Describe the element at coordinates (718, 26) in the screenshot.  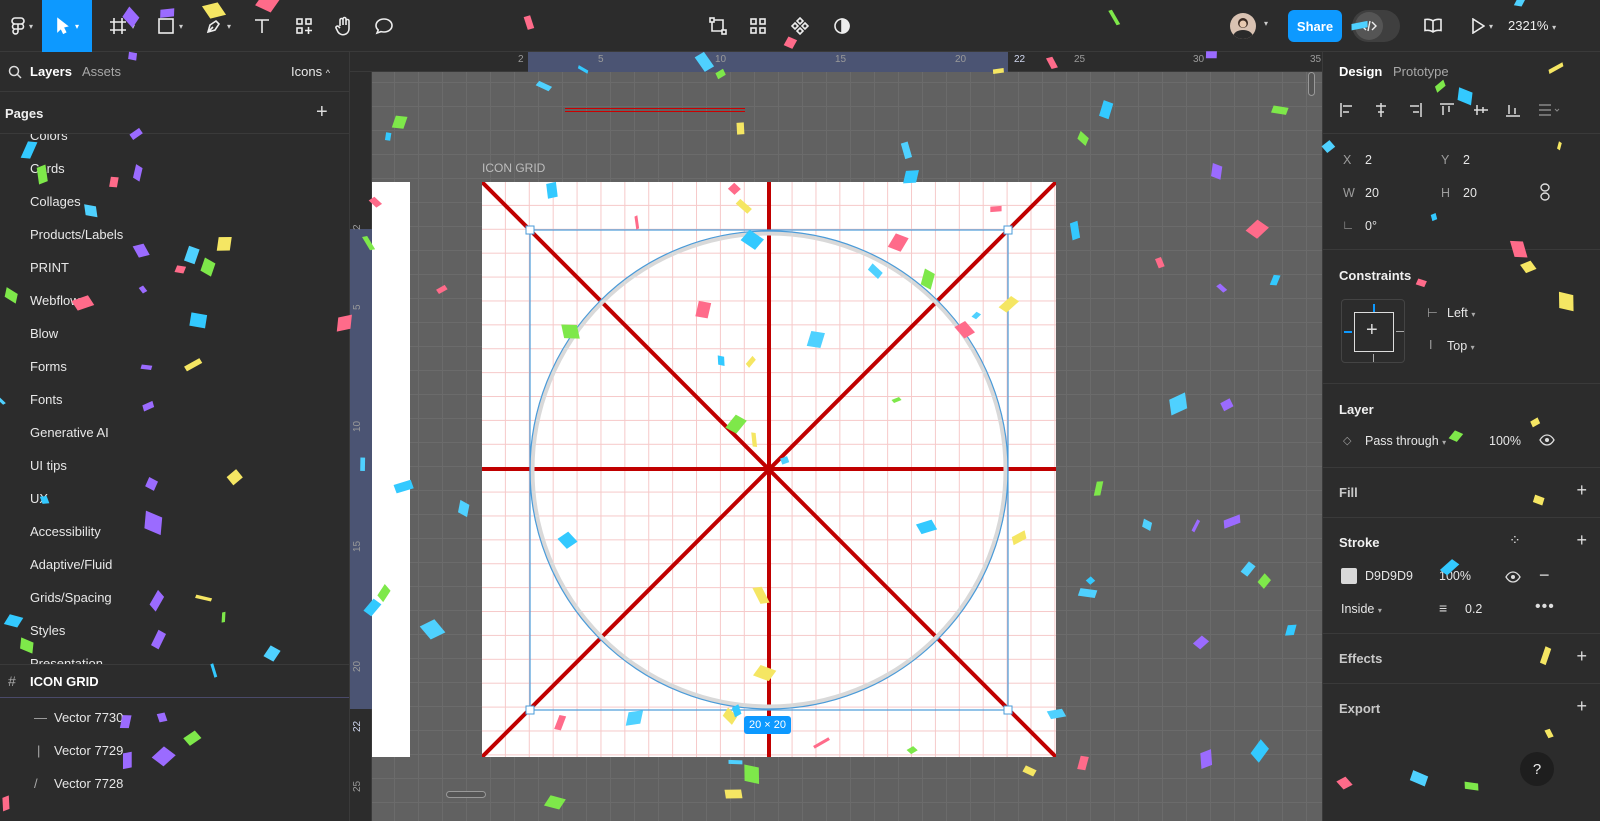
I see `edit-object-button` at that location.